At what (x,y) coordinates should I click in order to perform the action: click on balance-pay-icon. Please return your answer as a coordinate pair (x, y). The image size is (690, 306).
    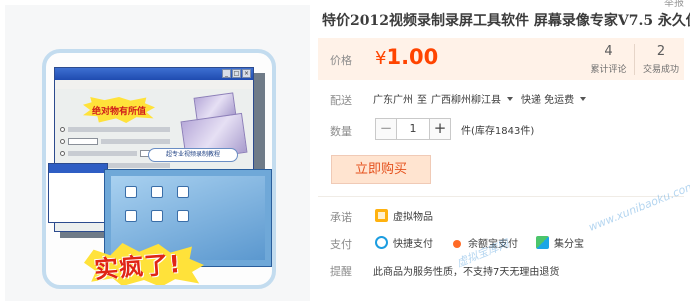
    Looking at the image, I should click on (457, 242).